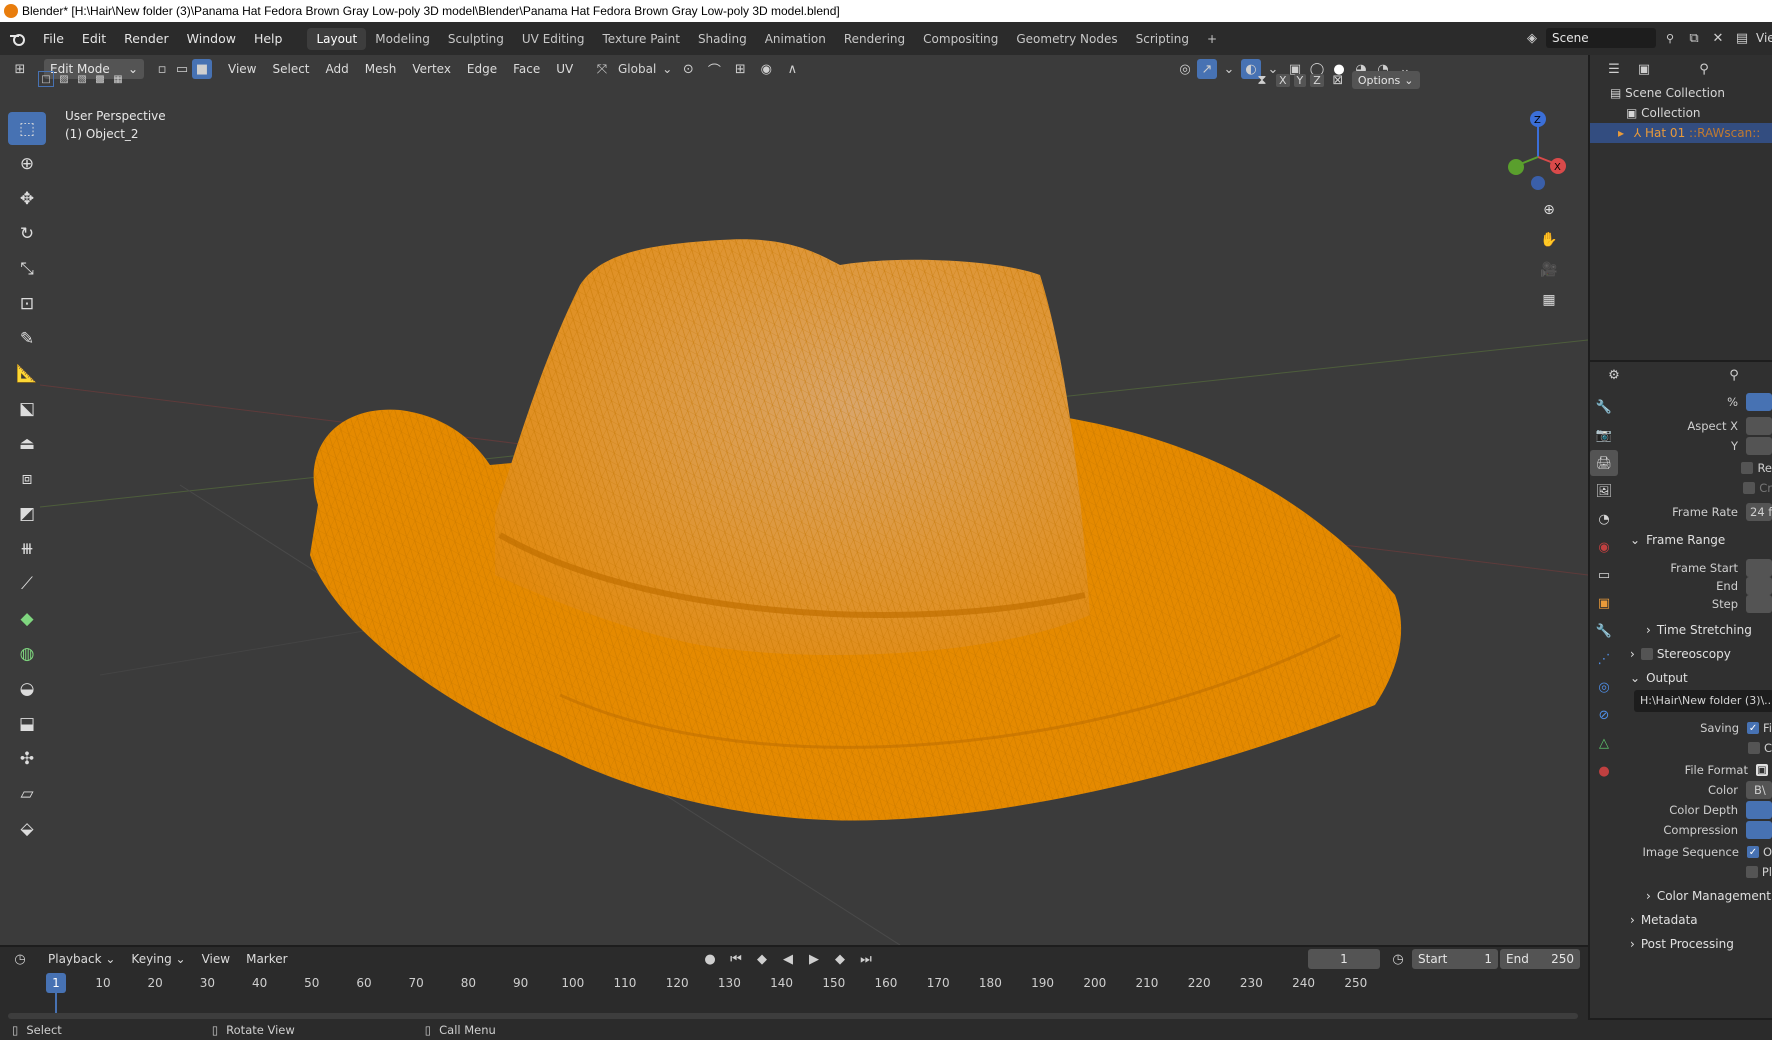 The image size is (1772, 1040). What do you see at coordinates (158, 959) in the screenshot?
I see `menu-keying: Keying ⌄` at bounding box center [158, 959].